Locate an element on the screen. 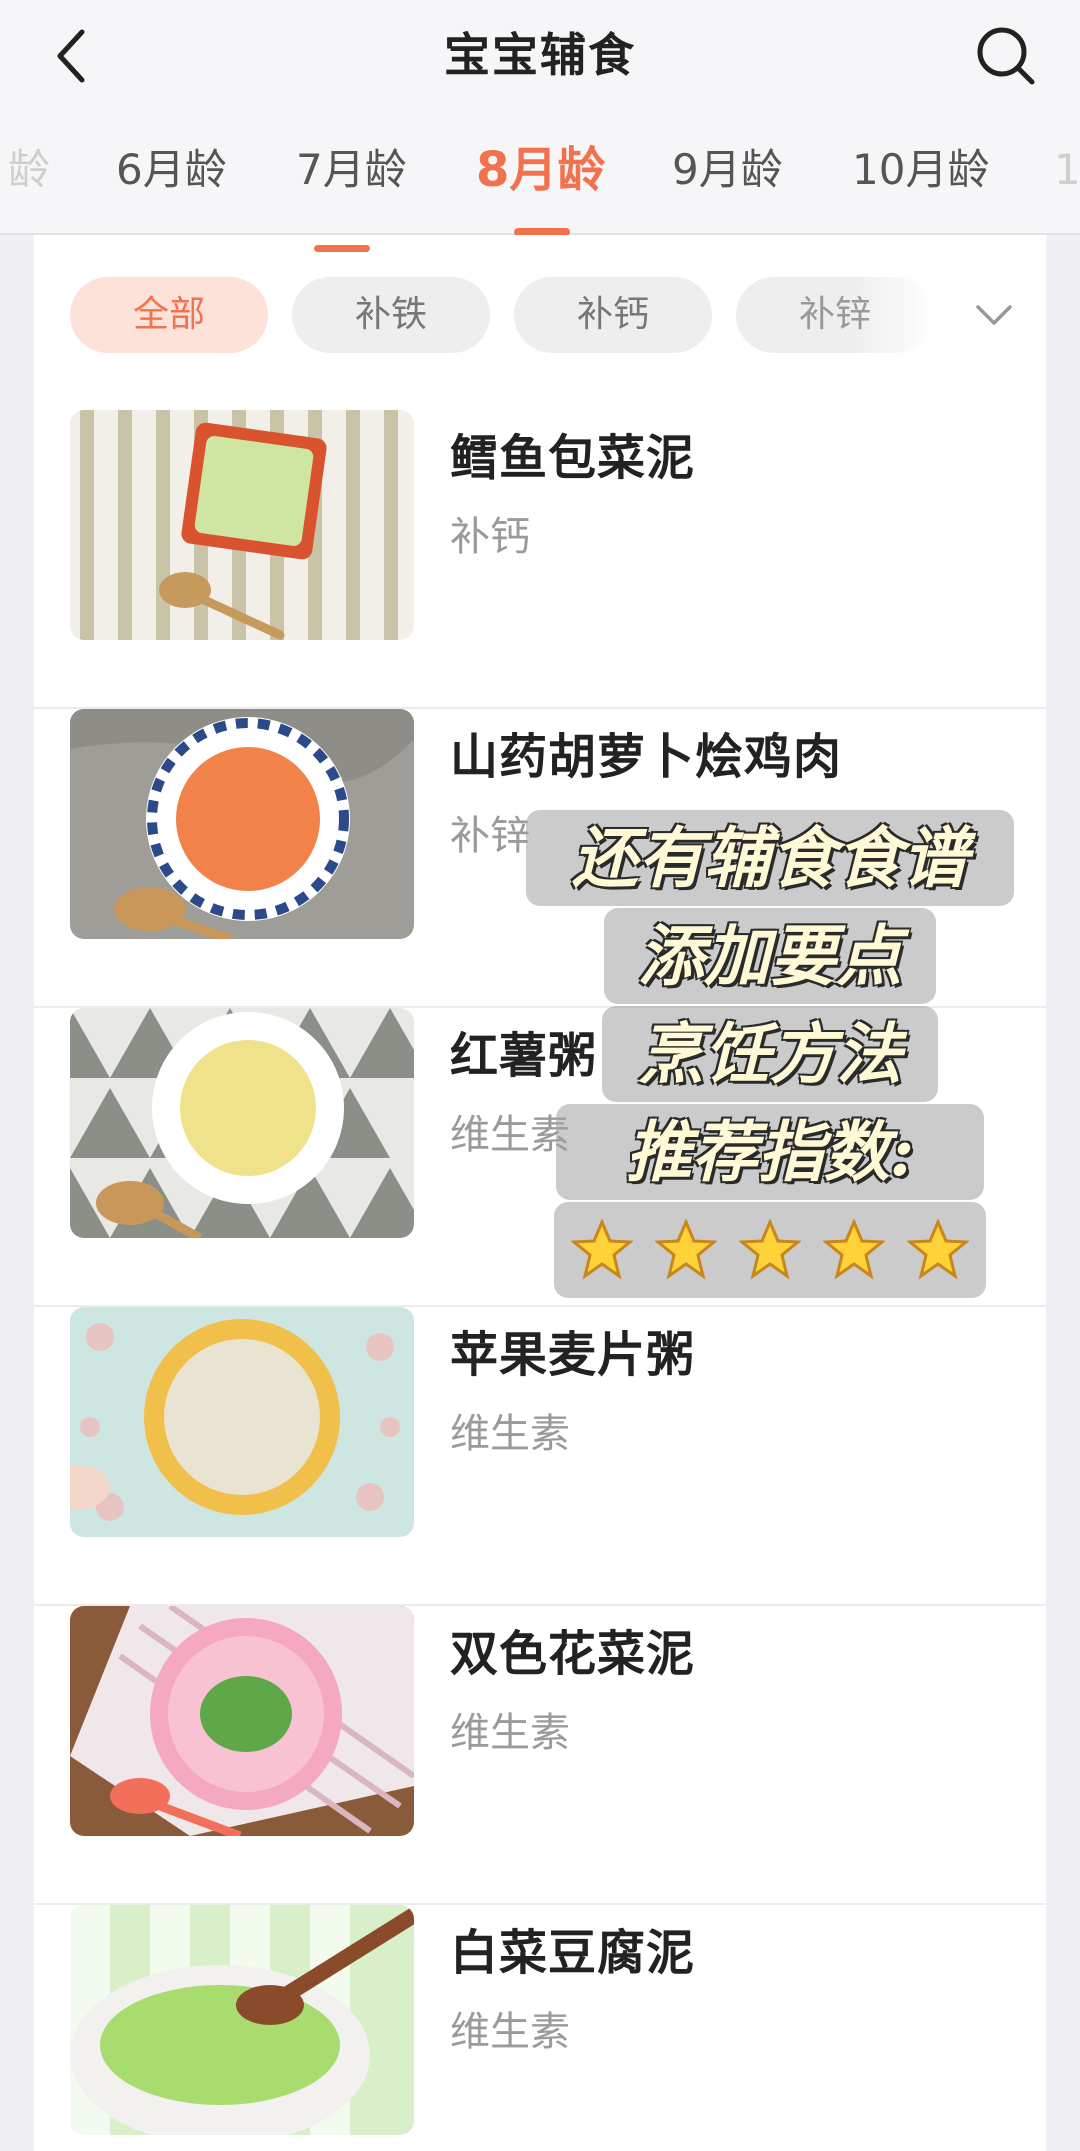 The width and height of the screenshot is (1080, 2151). recipe-name: 苹果麦片粥 is located at coordinates (573, 1355).